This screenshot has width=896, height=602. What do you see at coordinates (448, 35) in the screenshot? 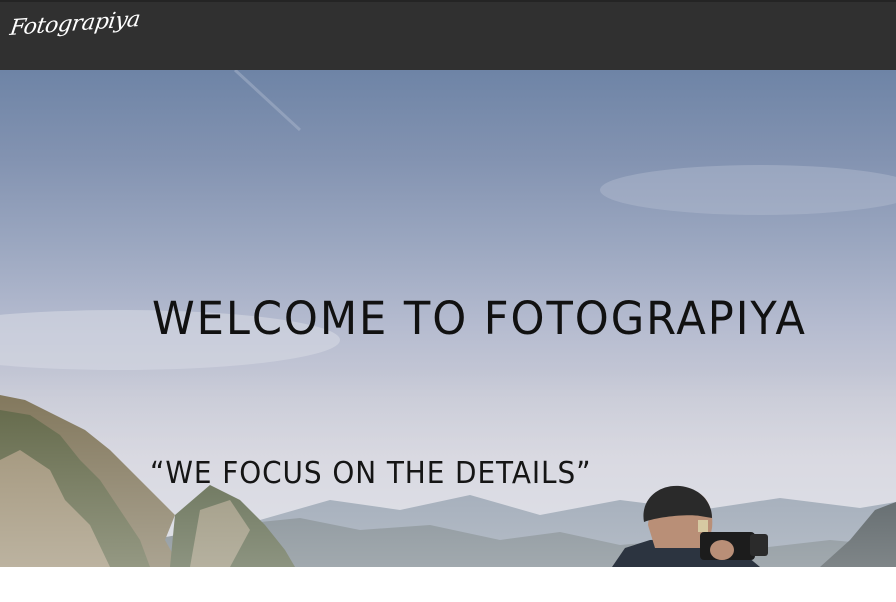
I see `top-navbar: Fotograpiya` at bounding box center [448, 35].